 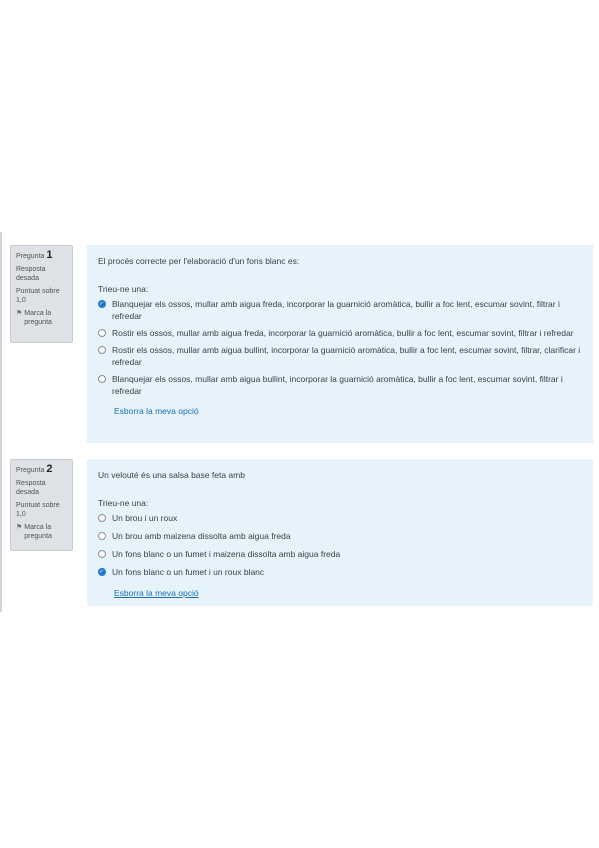 What do you see at coordinates (340, 572) in the screenshot?
I see `answer-option-d: Un fons blanc o un fumet i un roux blanc` at bounding box center [340, 572].